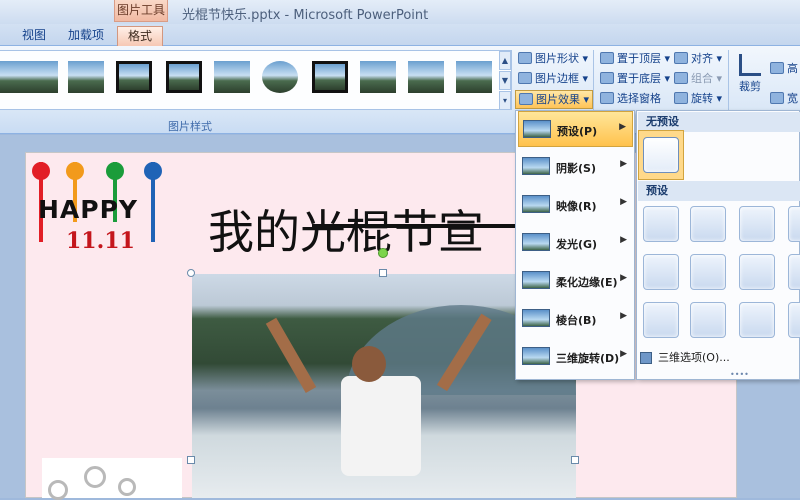 The width and height of the screenshot is (800, 500). What do you see at coordinates (698, 79) in the screenshot?
I see `group-button: 组合 ▾` at bounding box center [698, 79].